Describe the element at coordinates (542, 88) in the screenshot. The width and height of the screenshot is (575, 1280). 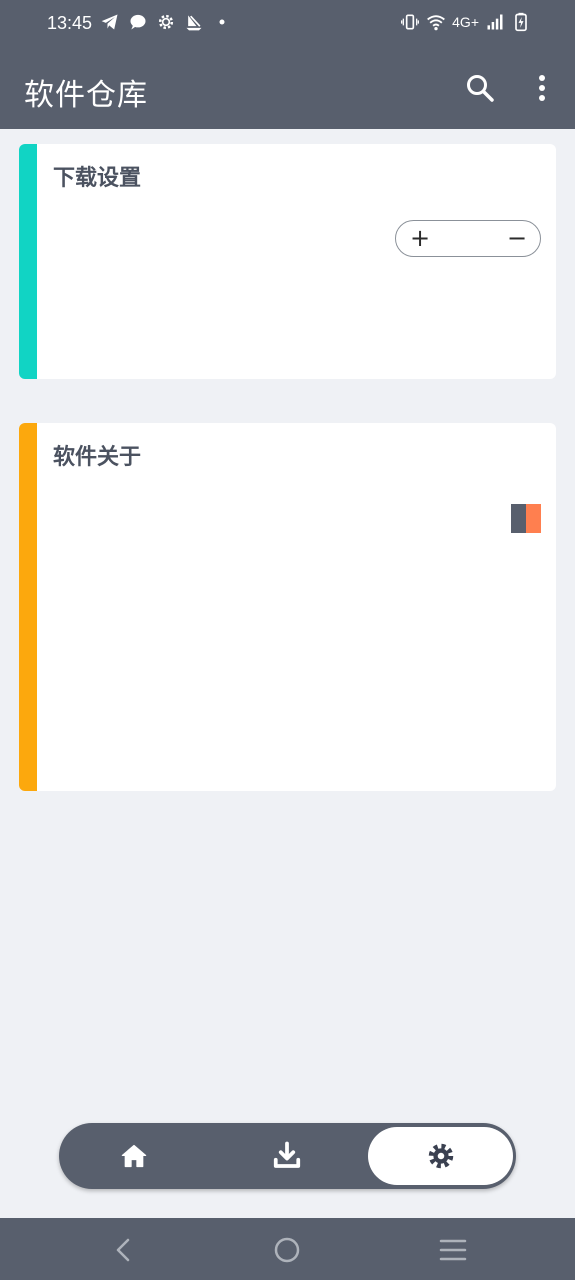
I see `more-vert-icon` at that location.